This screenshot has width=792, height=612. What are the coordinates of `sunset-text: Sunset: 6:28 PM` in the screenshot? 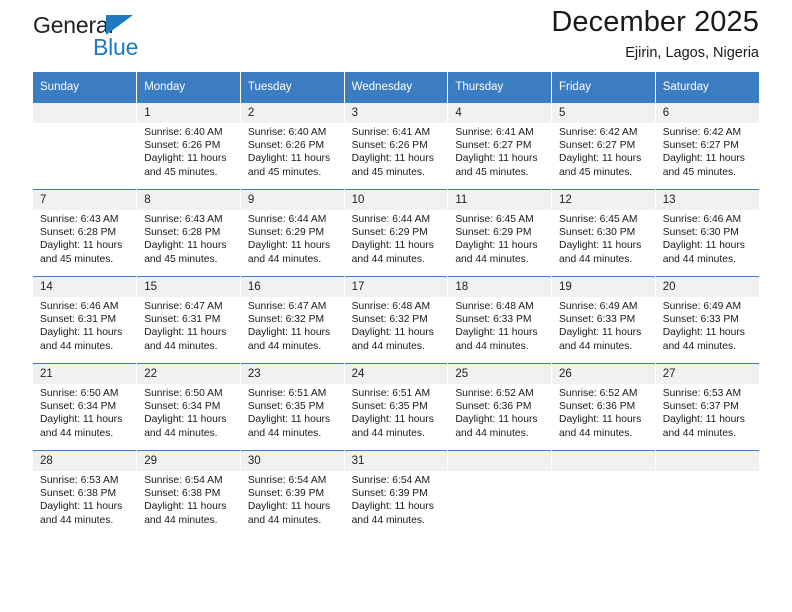 It's located at (182, 233).